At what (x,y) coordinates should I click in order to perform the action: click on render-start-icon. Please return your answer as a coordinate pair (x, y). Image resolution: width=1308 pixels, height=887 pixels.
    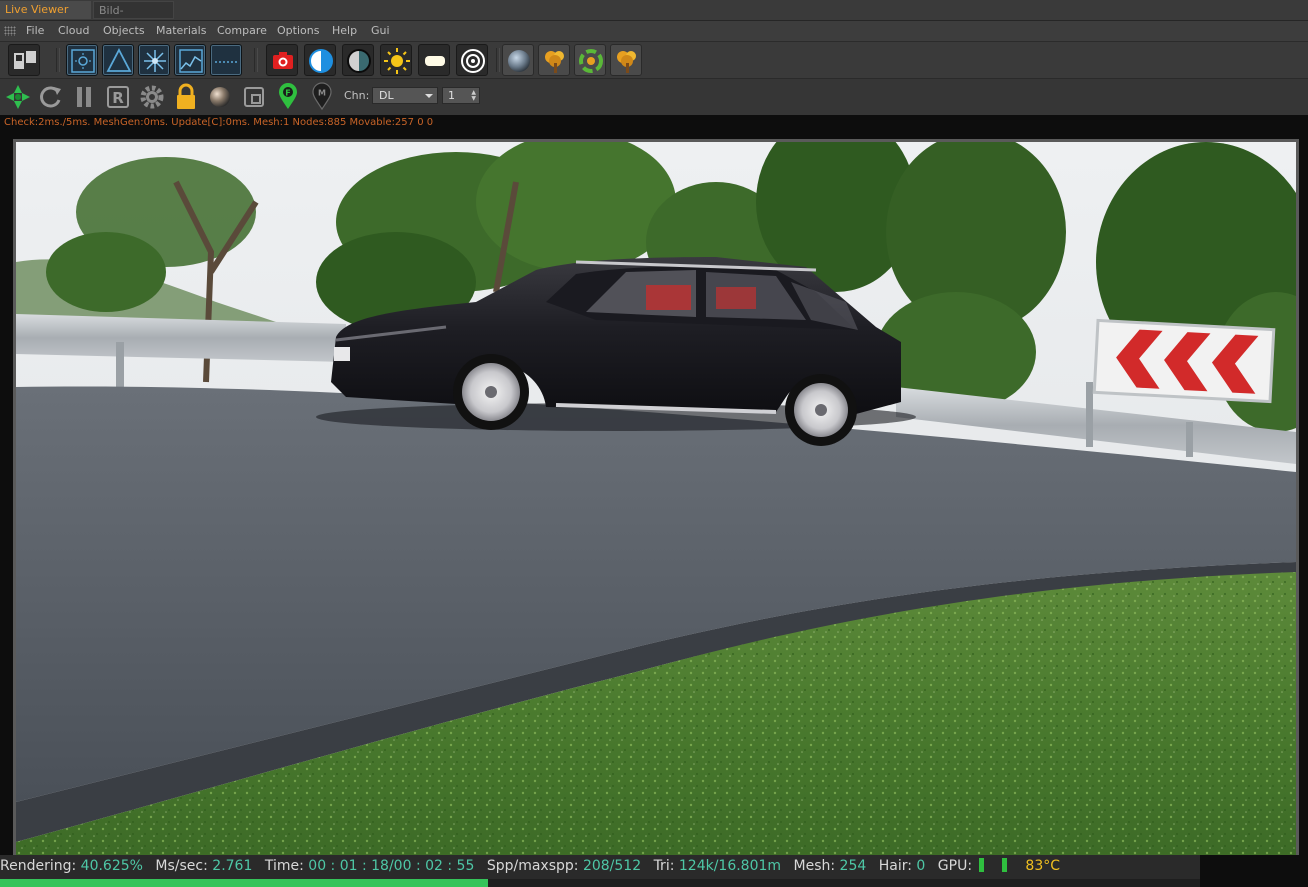
    Looking at the image, I should click on (18, 97).